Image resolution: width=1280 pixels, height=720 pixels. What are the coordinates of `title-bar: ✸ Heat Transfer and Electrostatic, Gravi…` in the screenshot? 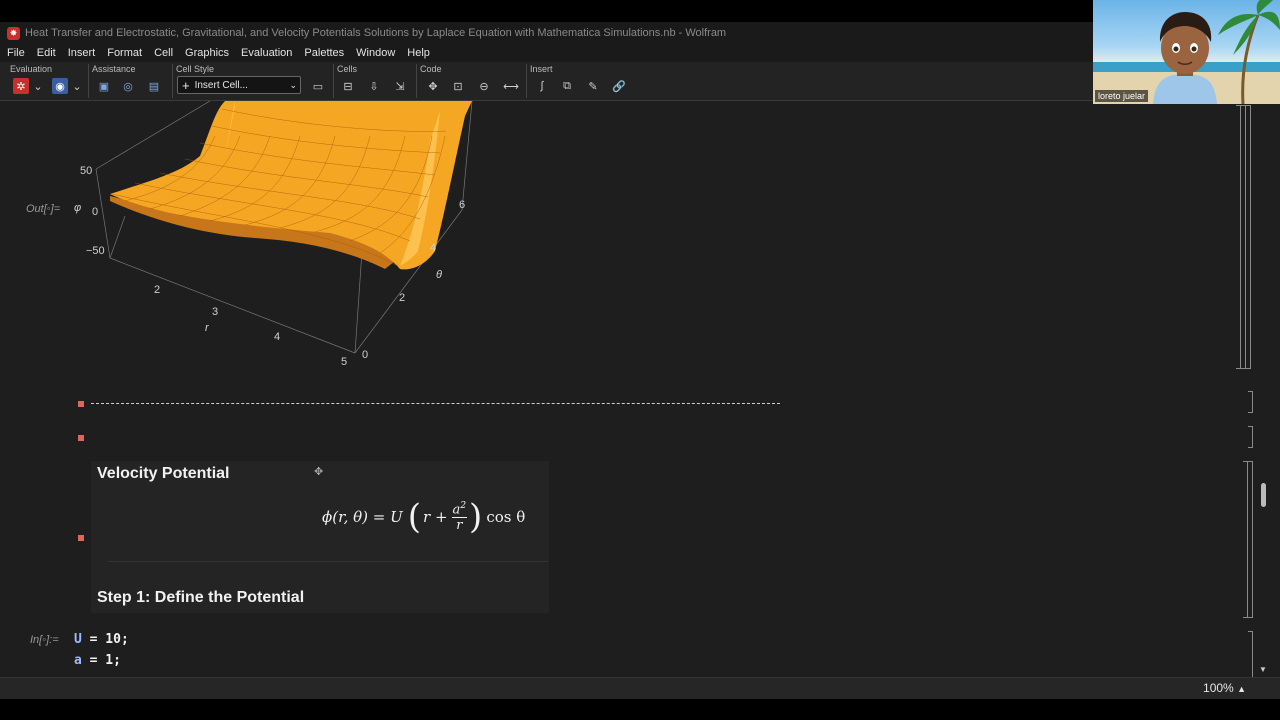 It's located at (546, 33).